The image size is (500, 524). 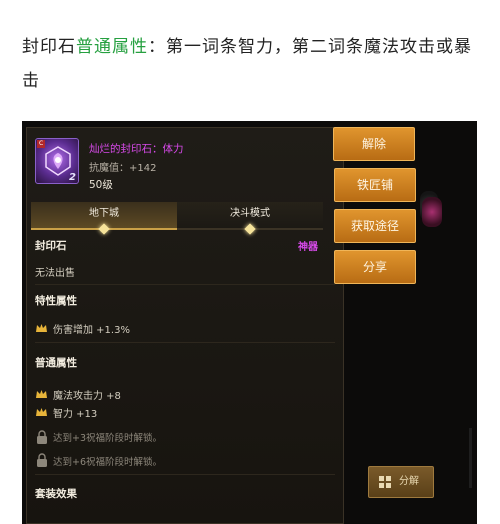 I want to click on active-marker-icon, so click(x=104, y=229).